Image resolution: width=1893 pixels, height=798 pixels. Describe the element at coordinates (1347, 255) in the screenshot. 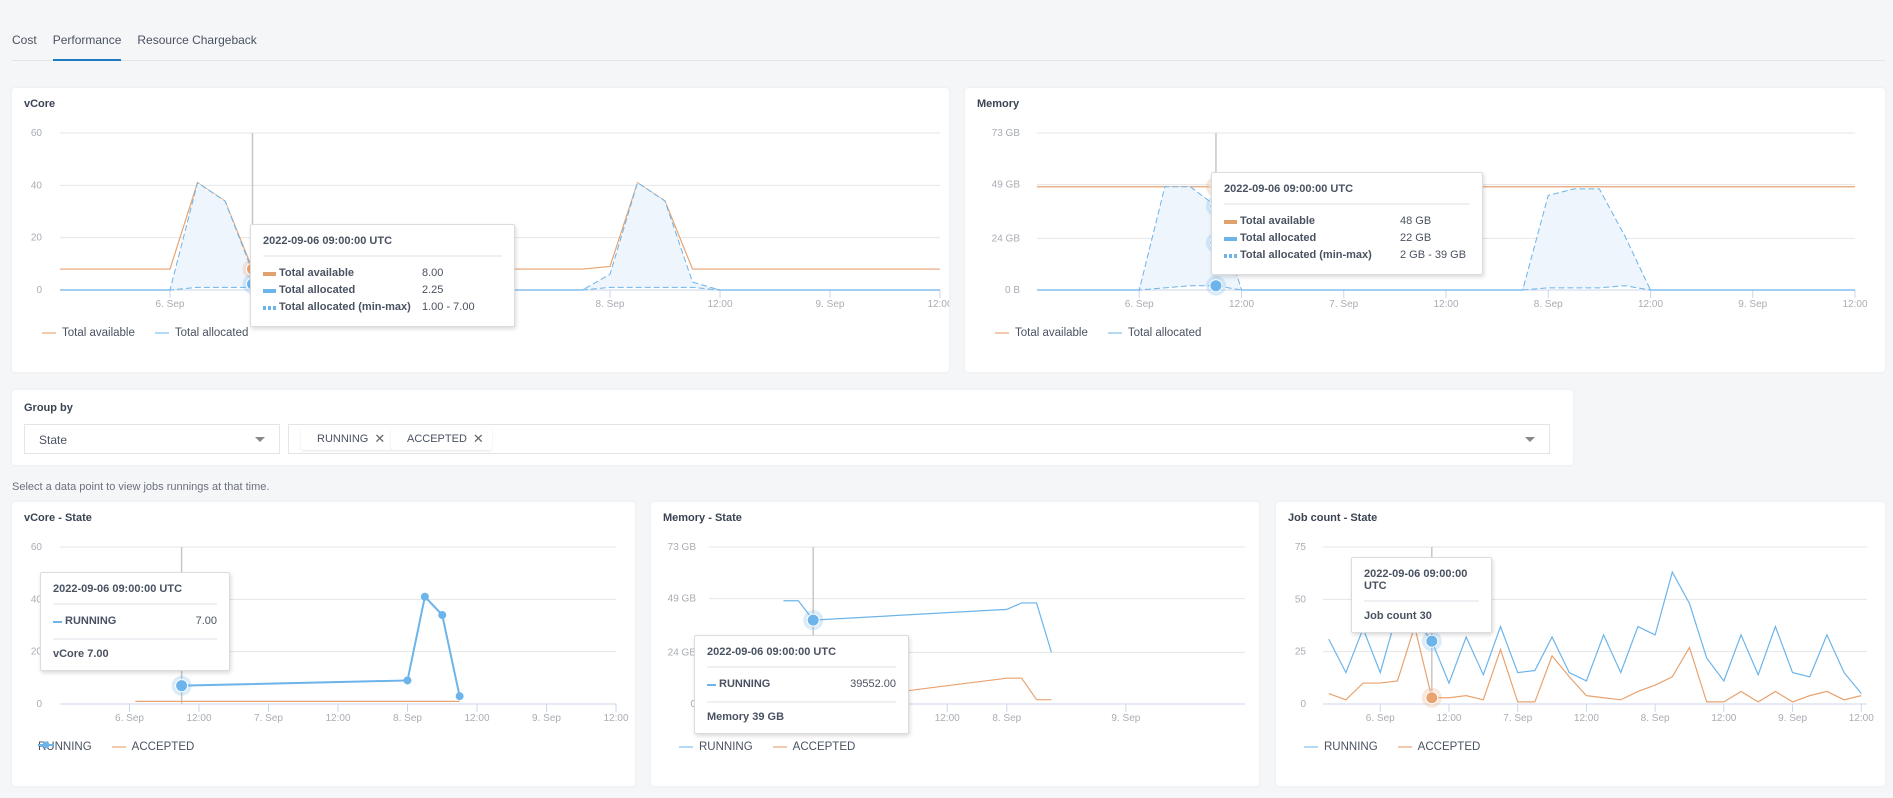

I see `tooltip-row: Total allocated (min-max) 2 GB - 39 GB` at that location.